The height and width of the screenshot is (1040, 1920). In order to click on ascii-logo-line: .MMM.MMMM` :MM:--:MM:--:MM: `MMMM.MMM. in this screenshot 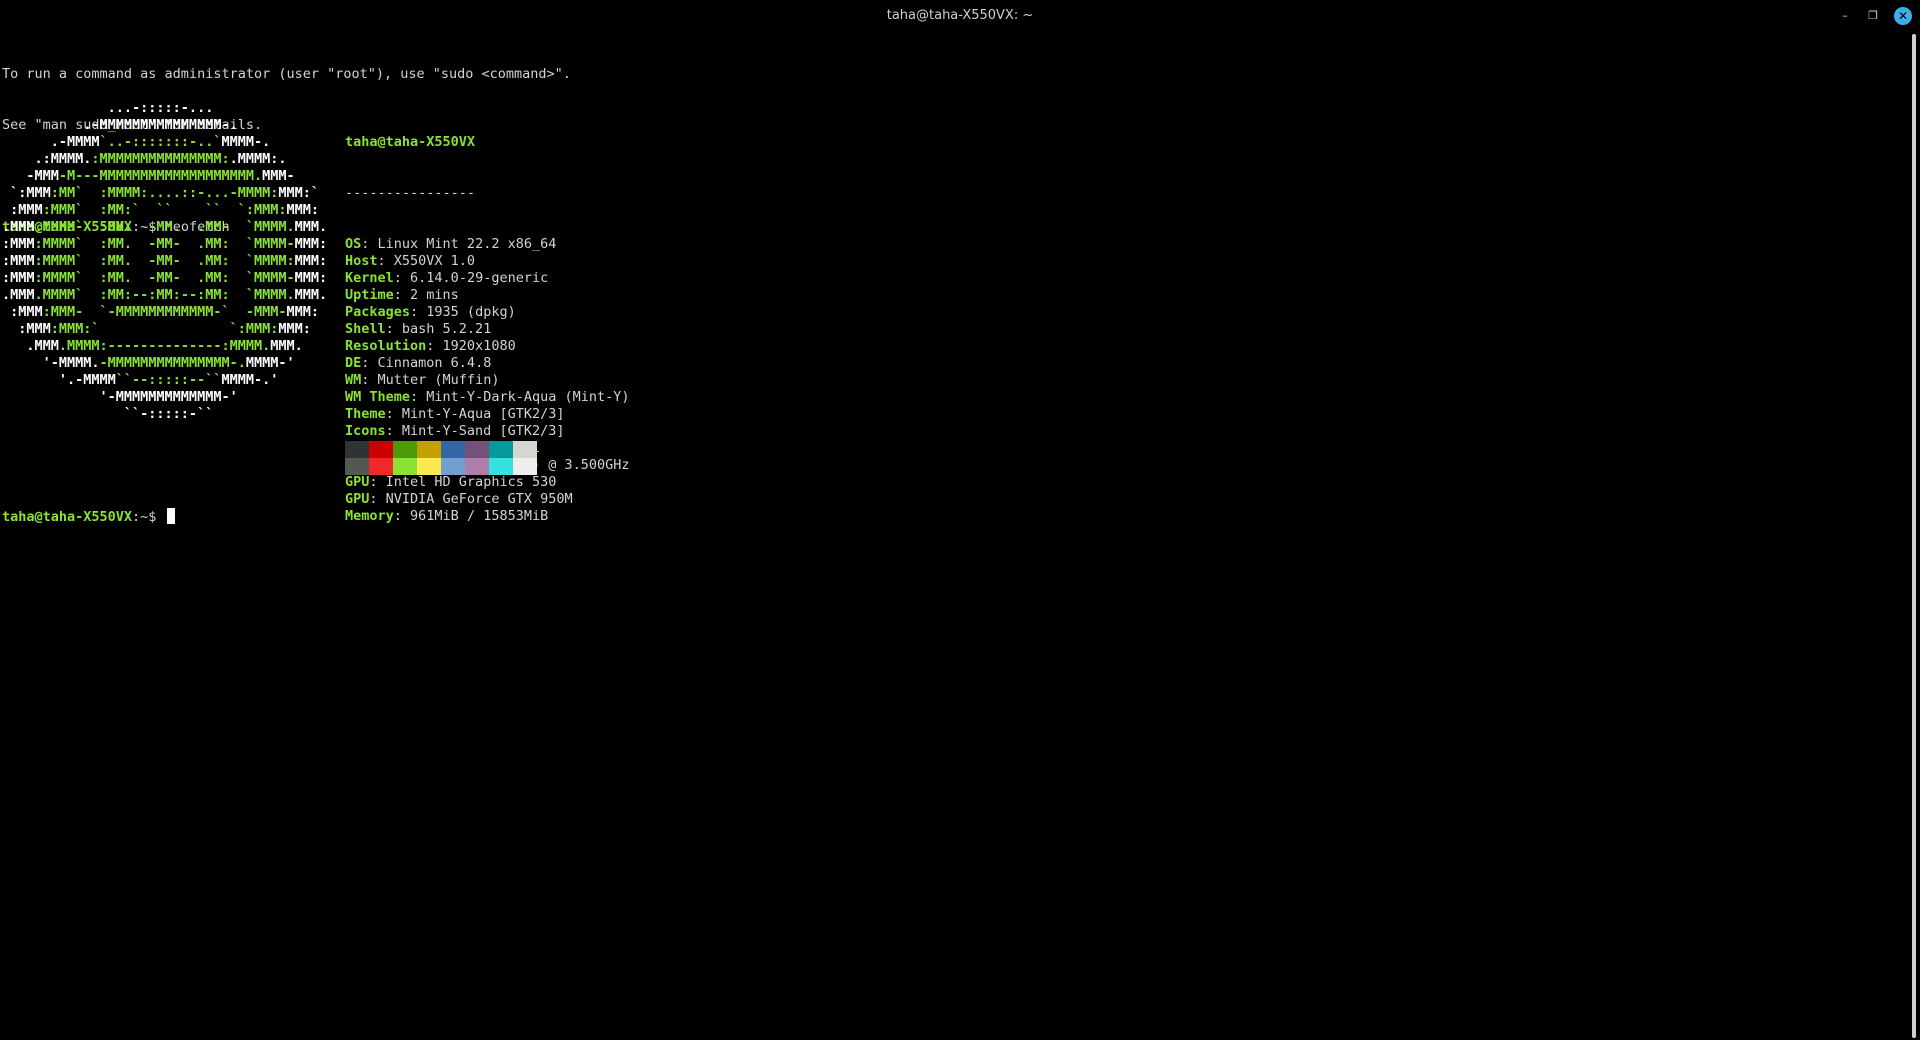, I will do `click(164, 295)`.